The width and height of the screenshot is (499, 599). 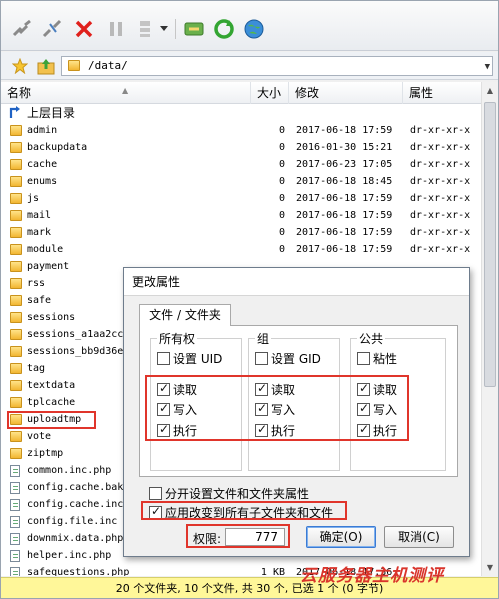 What do you see at coordinates (487, 67) in the screenshot?
I see `chevron-down-icon: ▼` at bounding box center [487, 67].